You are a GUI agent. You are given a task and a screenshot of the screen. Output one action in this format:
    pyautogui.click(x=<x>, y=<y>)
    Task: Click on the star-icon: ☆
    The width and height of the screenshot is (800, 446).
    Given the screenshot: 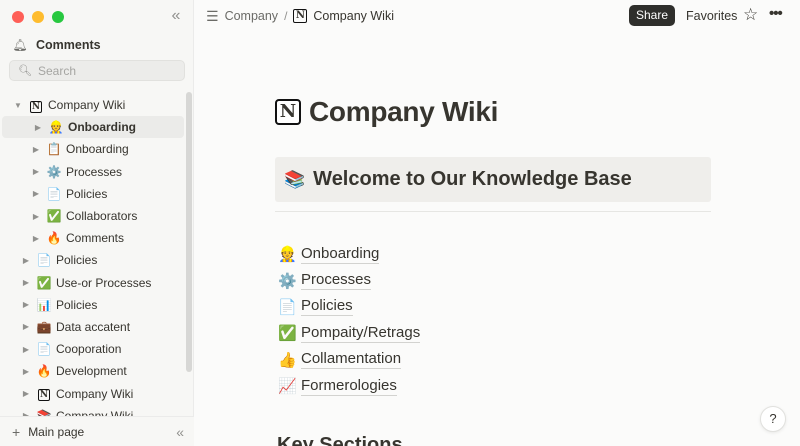 What is the action you would take?
    pyautogui.click(x=750, y=15)
    